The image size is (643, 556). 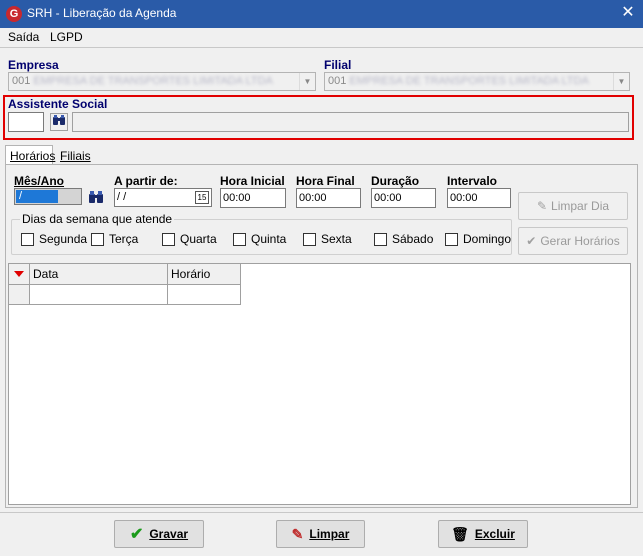 What do you see at coordinates (153, 81) in the screenshot?
I see `empresa-name-blurred: EMPRESA DE TRANSPORTES LIMITADA LTDA` at bounding box center [153, 81].